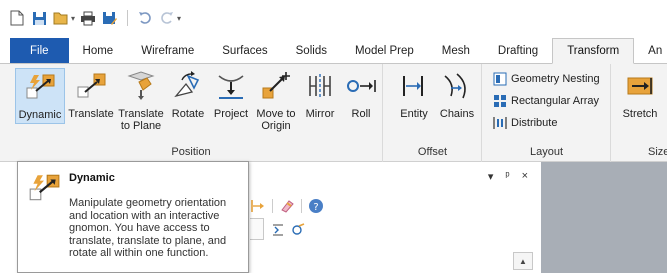 This screenshot has height=273, width=667. I want to click on panel-menu-icon: ▾, so click(491, 176).